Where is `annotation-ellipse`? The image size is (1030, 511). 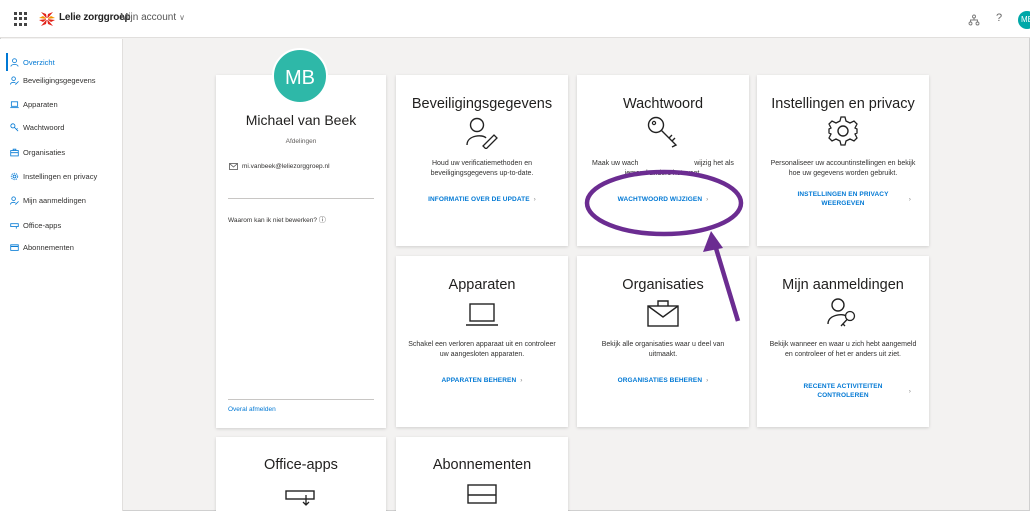 annotation-ellipse is located at coordinates (664, 203).